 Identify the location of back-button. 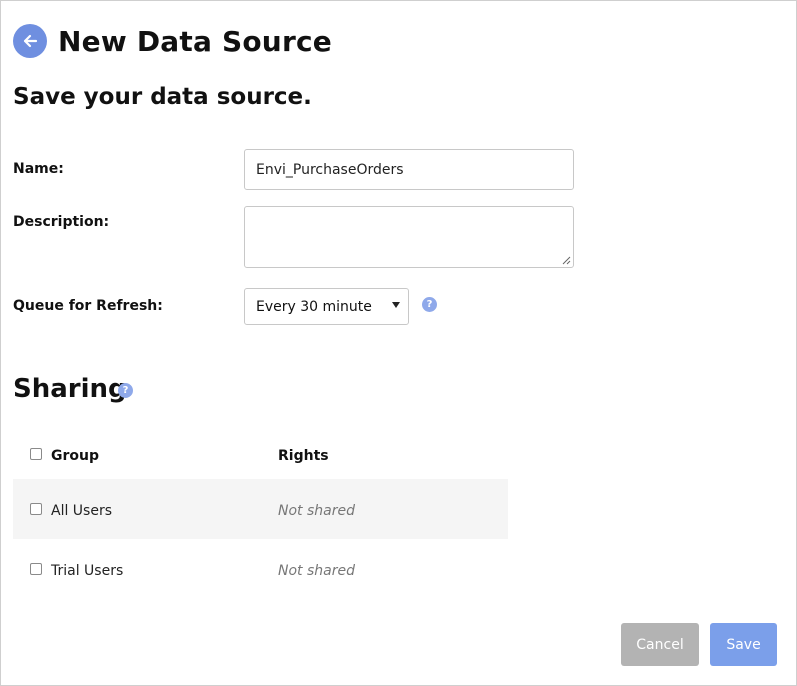
(30, 41).